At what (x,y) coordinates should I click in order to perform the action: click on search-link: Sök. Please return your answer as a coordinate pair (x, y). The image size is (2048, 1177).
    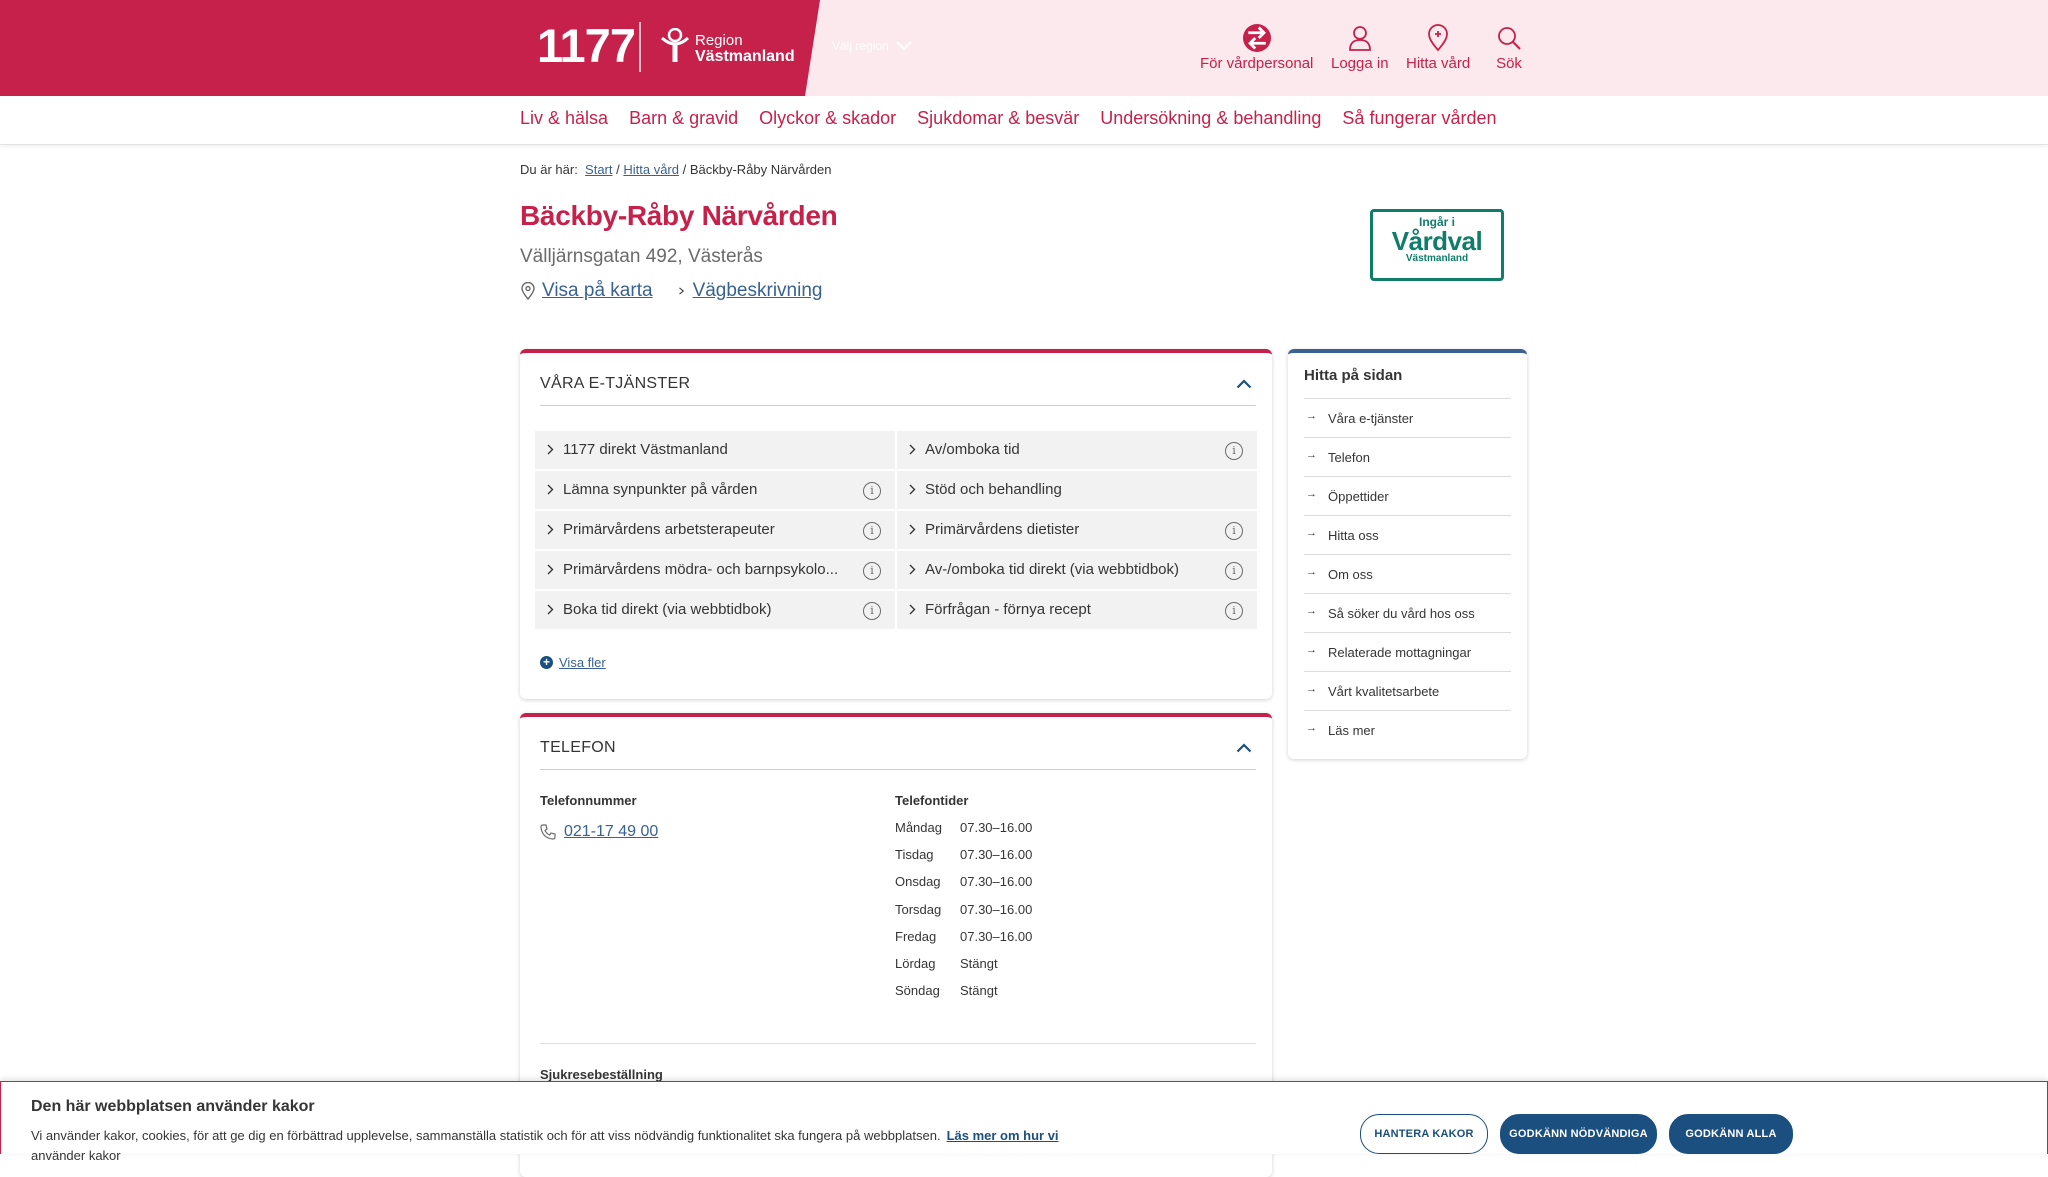
    Looking at the image, I should click on (1509, 48).